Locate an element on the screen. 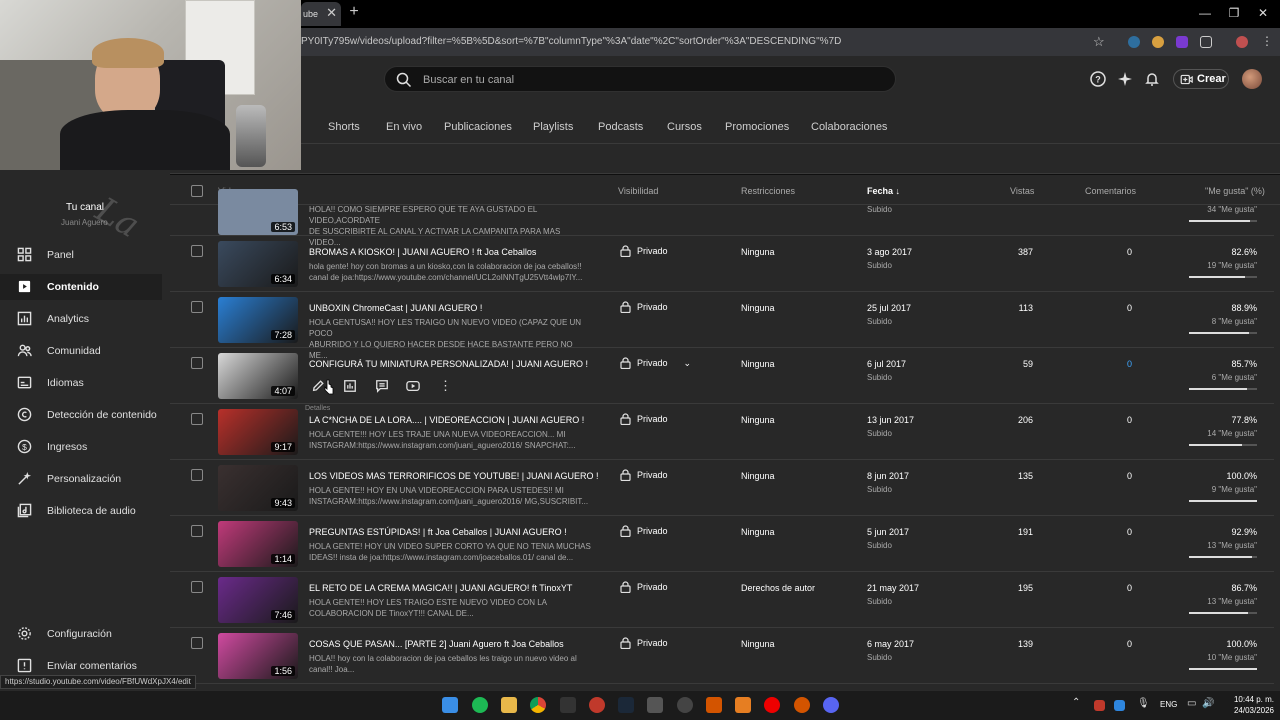  filter-bar is located at coordinates (725, 159).